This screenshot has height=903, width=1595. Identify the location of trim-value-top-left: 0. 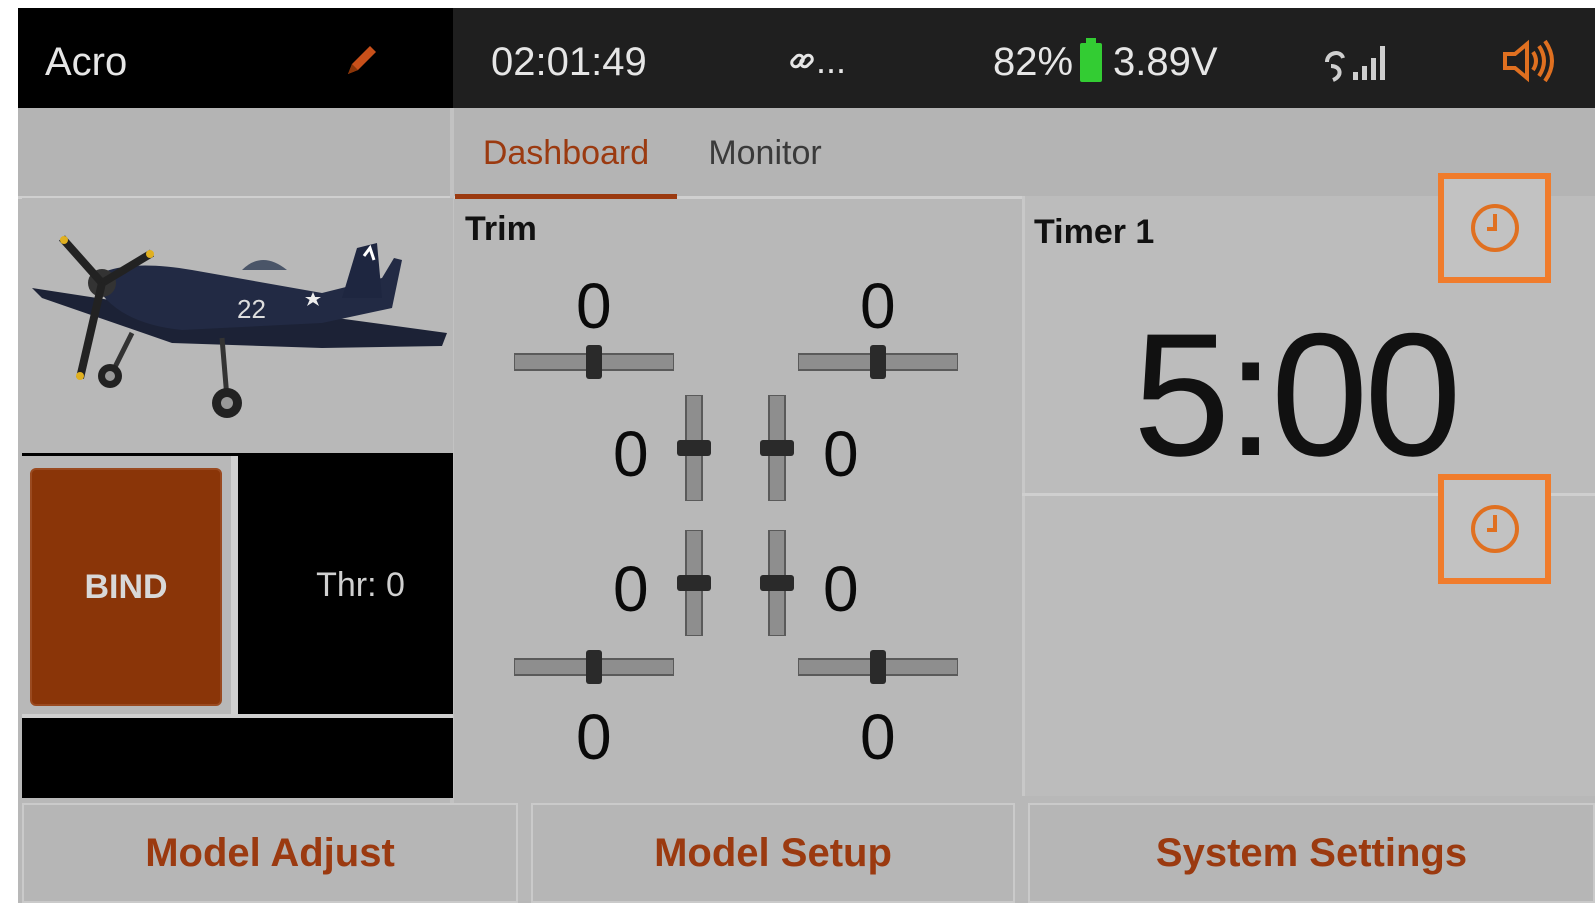
(594, 306).